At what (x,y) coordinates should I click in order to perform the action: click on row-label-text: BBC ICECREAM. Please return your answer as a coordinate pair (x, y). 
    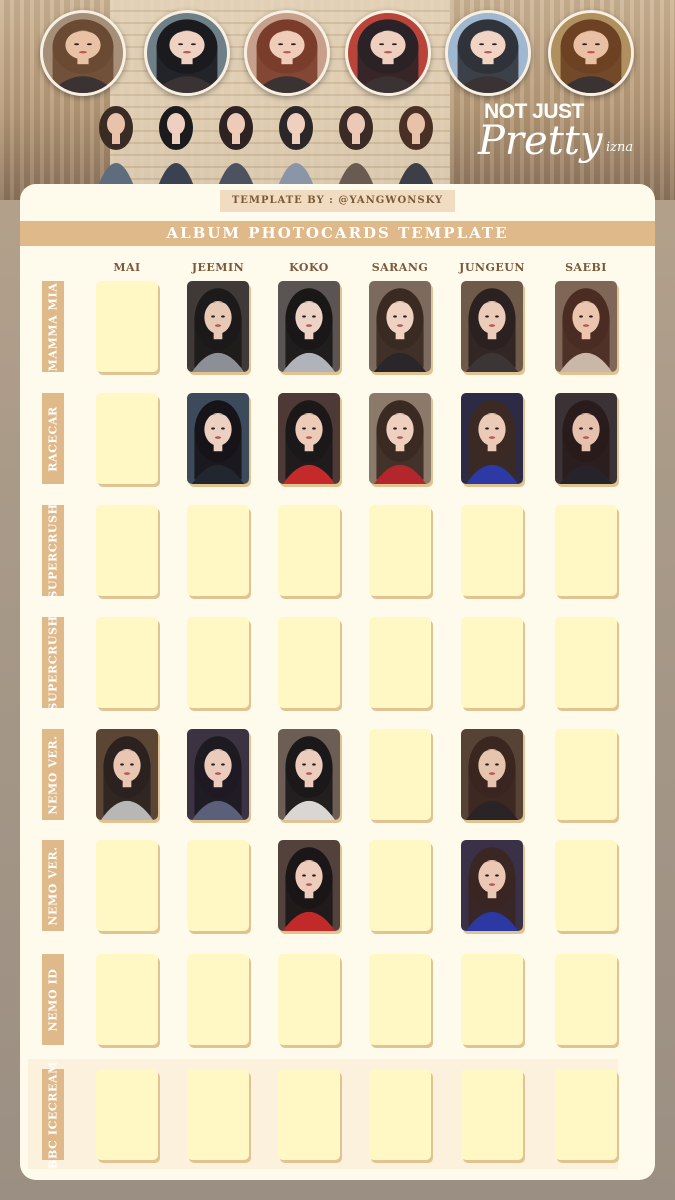
    Looking at the image, I should click on (53, 1114).